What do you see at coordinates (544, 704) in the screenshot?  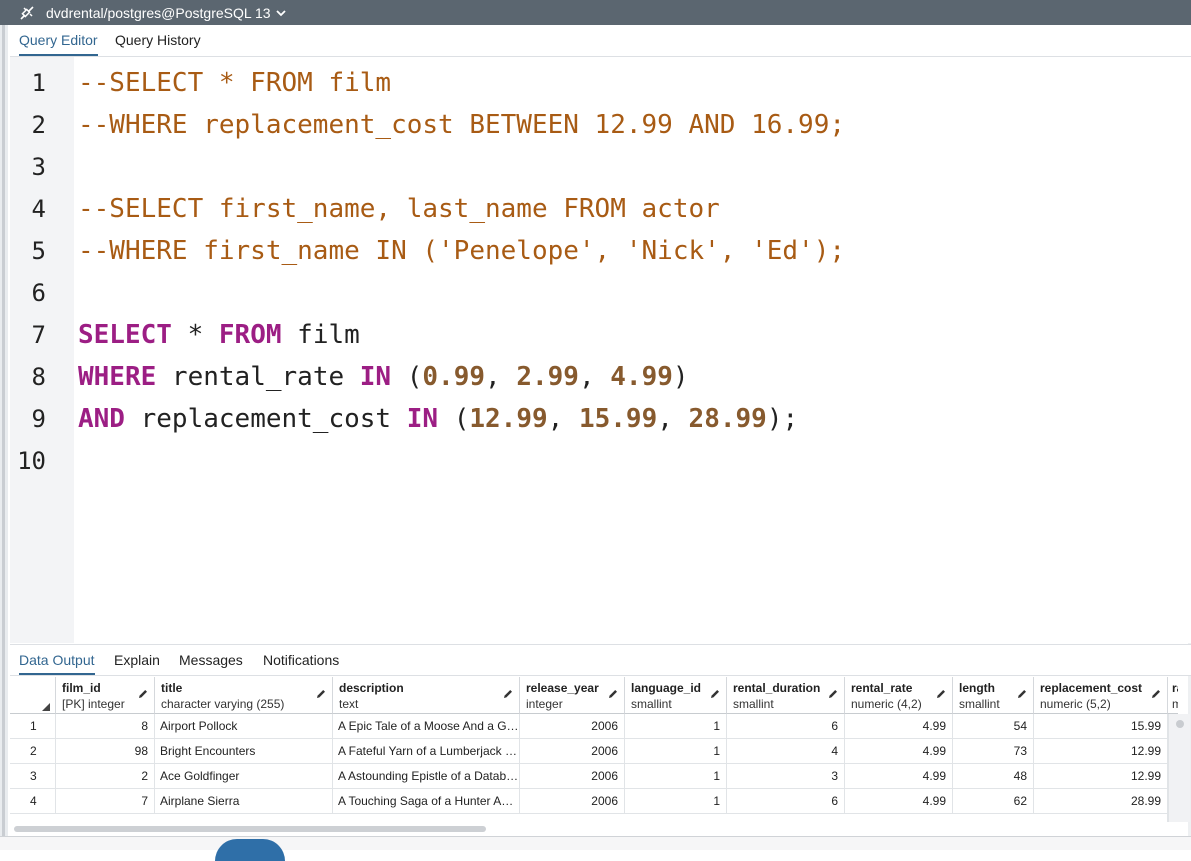 I see `column-type: integer` at bounding box center [544, 704].